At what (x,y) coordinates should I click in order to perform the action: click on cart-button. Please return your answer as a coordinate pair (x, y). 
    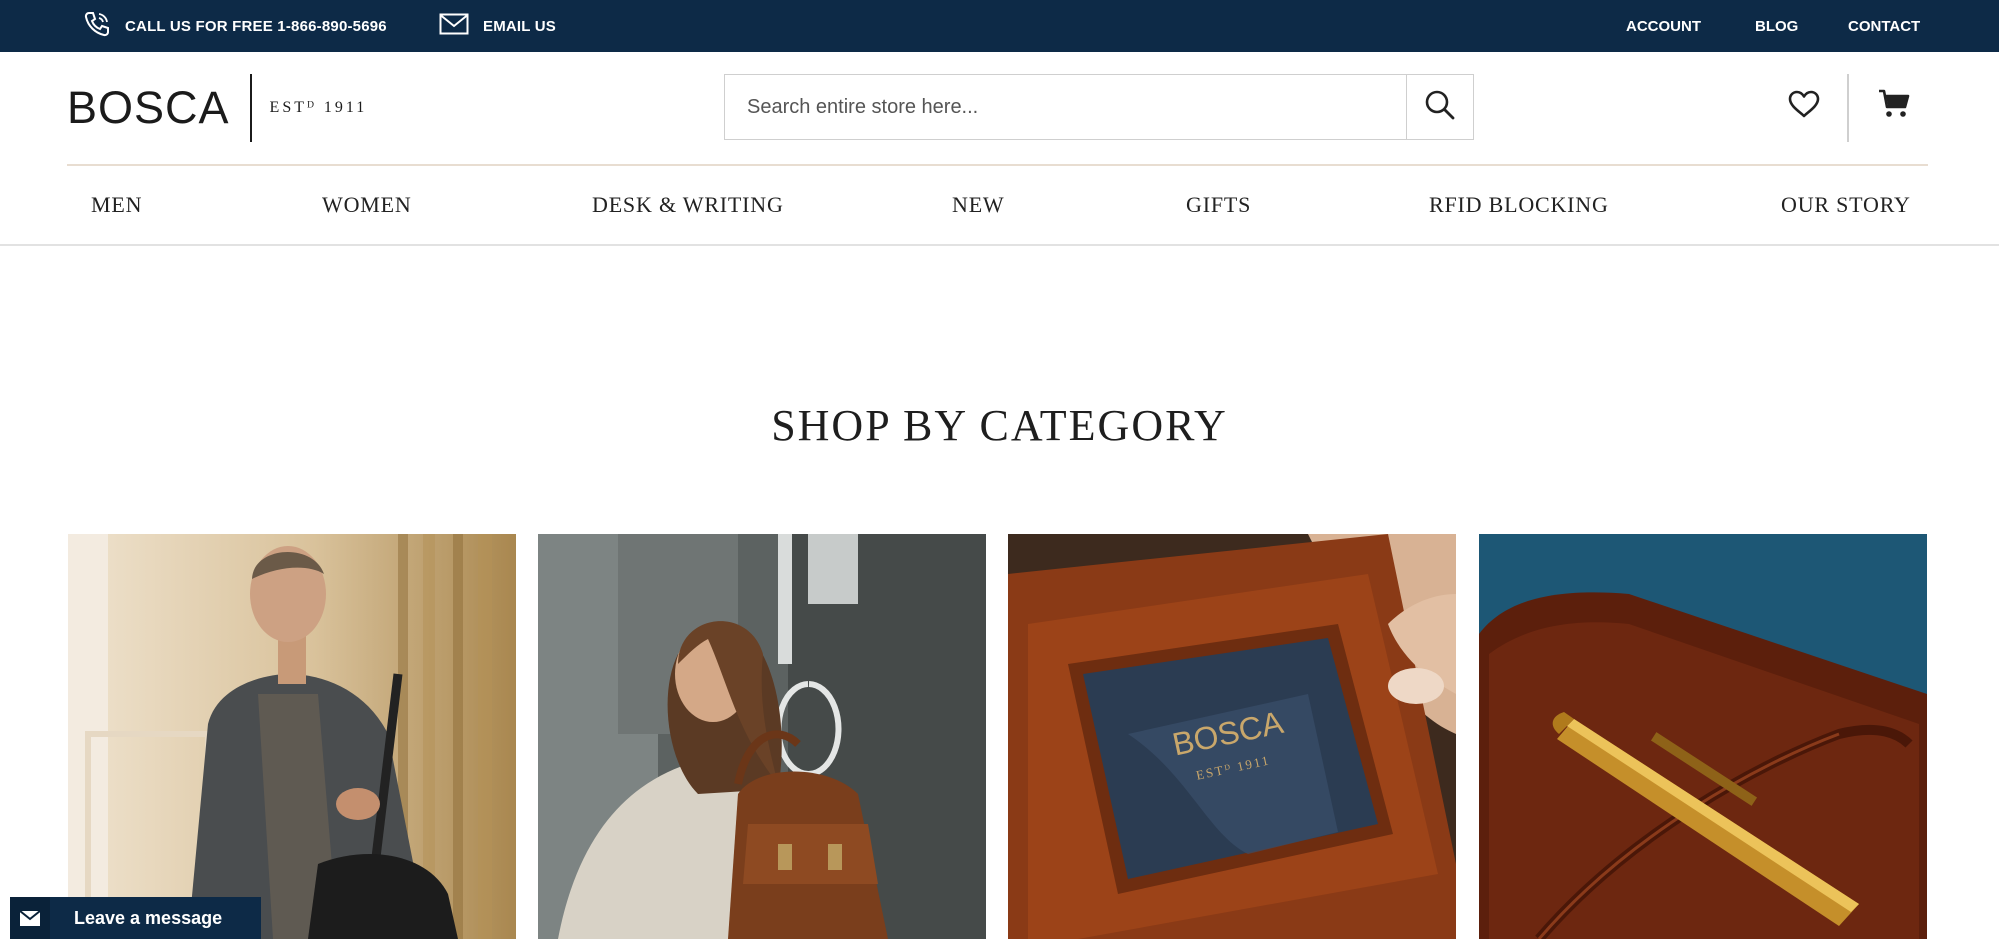
    Looking at the image, I should click on (1894, 106).